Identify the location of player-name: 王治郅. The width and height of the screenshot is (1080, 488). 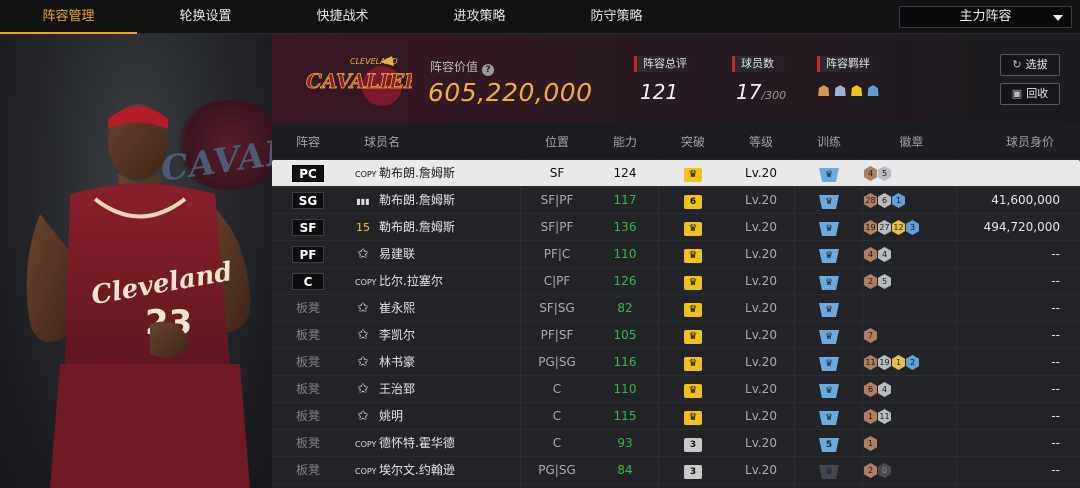
(454, 389).